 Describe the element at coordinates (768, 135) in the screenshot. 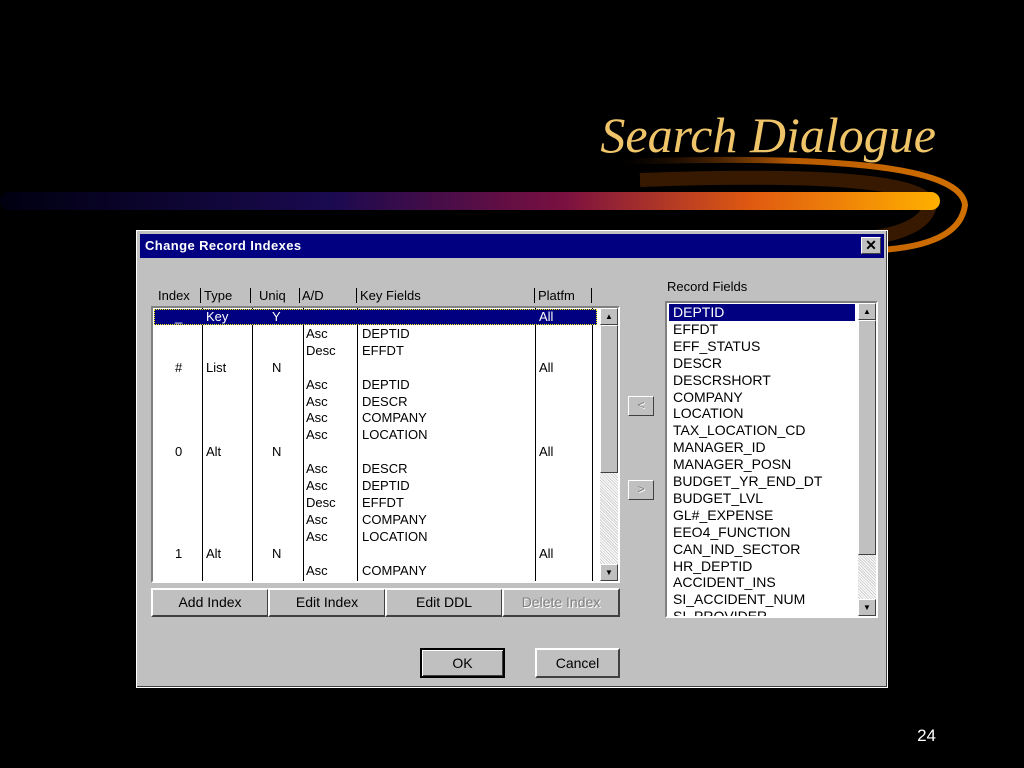

I see `slide-title: Search Dialogue` at that location.